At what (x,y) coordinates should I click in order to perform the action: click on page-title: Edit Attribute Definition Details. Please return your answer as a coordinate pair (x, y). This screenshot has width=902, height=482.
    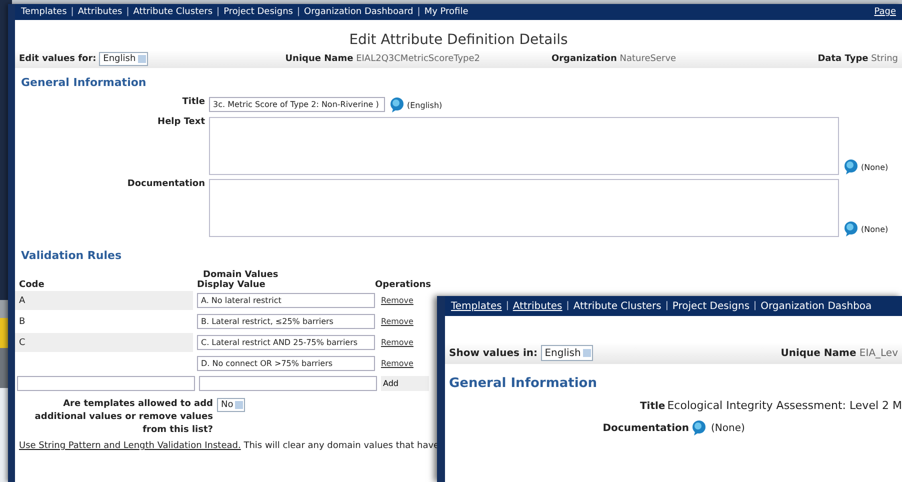
    Looking at the image, I should click on (458, 40).